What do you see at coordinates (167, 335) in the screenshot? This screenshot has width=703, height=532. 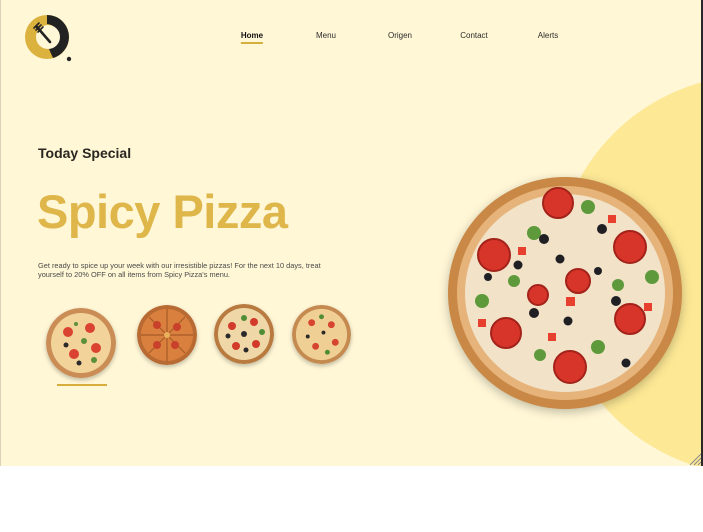 I see `pizza-thumbnail-2-icon` at bounding box center [167, 335].